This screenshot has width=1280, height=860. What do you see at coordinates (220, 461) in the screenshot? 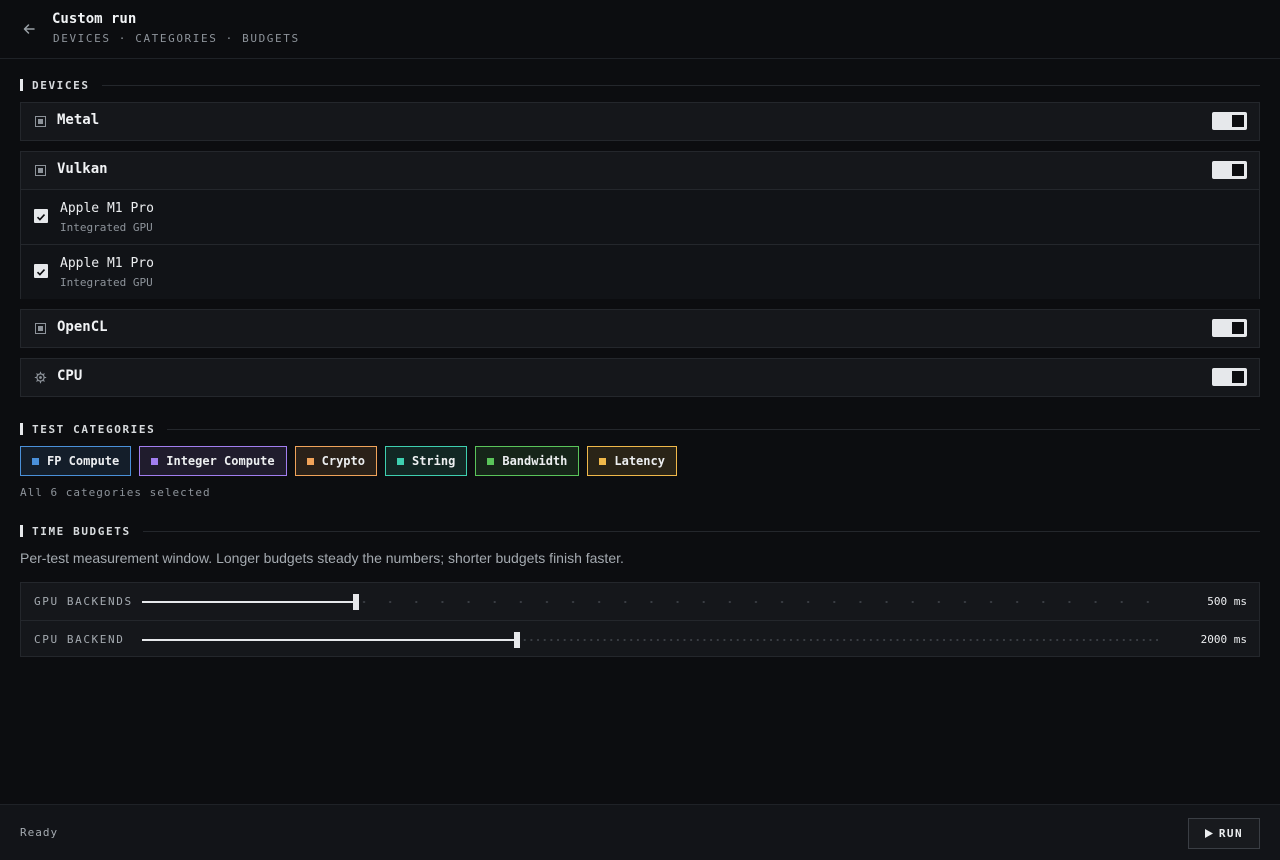
I see `chip-label: Integer Compute` at bounding box center [220, 461].